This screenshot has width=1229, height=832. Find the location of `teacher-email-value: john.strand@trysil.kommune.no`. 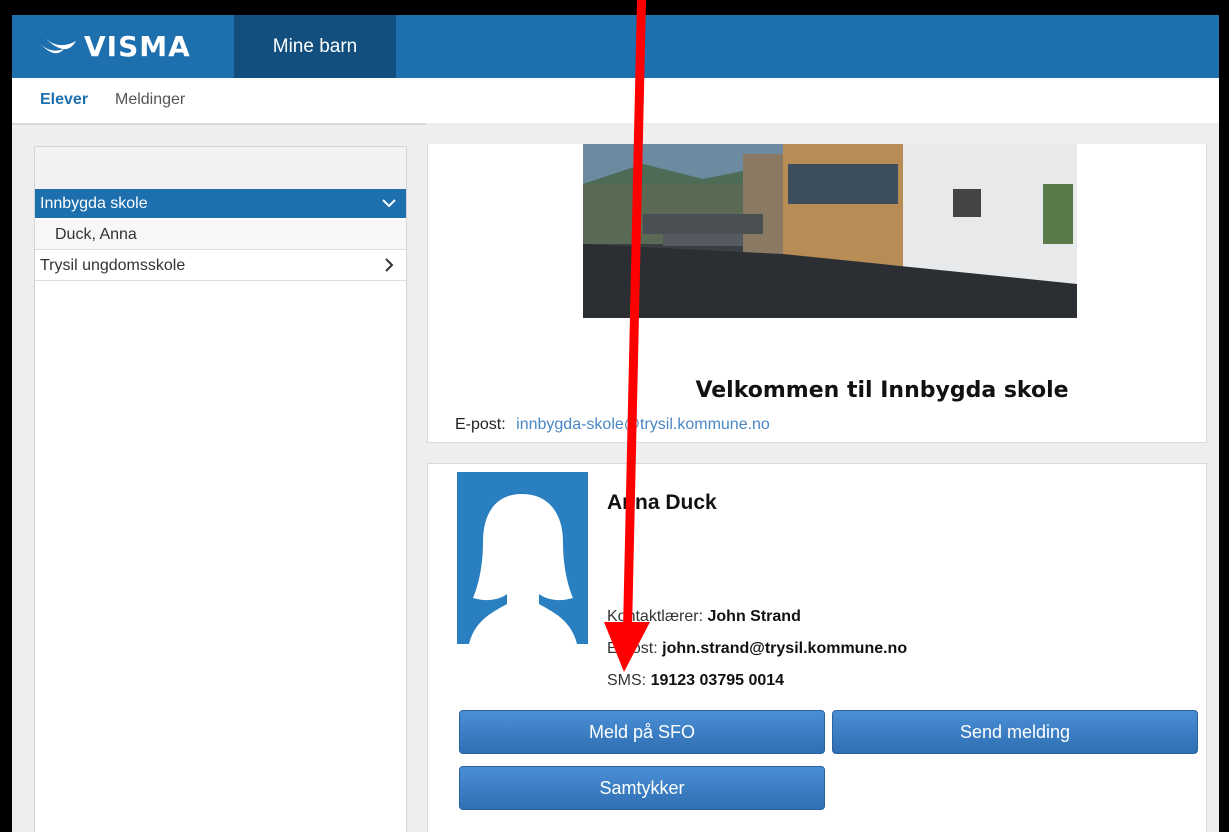

teacher-email-value: john.strand@trysil.kommune.no is located at coordinates (785, 648).